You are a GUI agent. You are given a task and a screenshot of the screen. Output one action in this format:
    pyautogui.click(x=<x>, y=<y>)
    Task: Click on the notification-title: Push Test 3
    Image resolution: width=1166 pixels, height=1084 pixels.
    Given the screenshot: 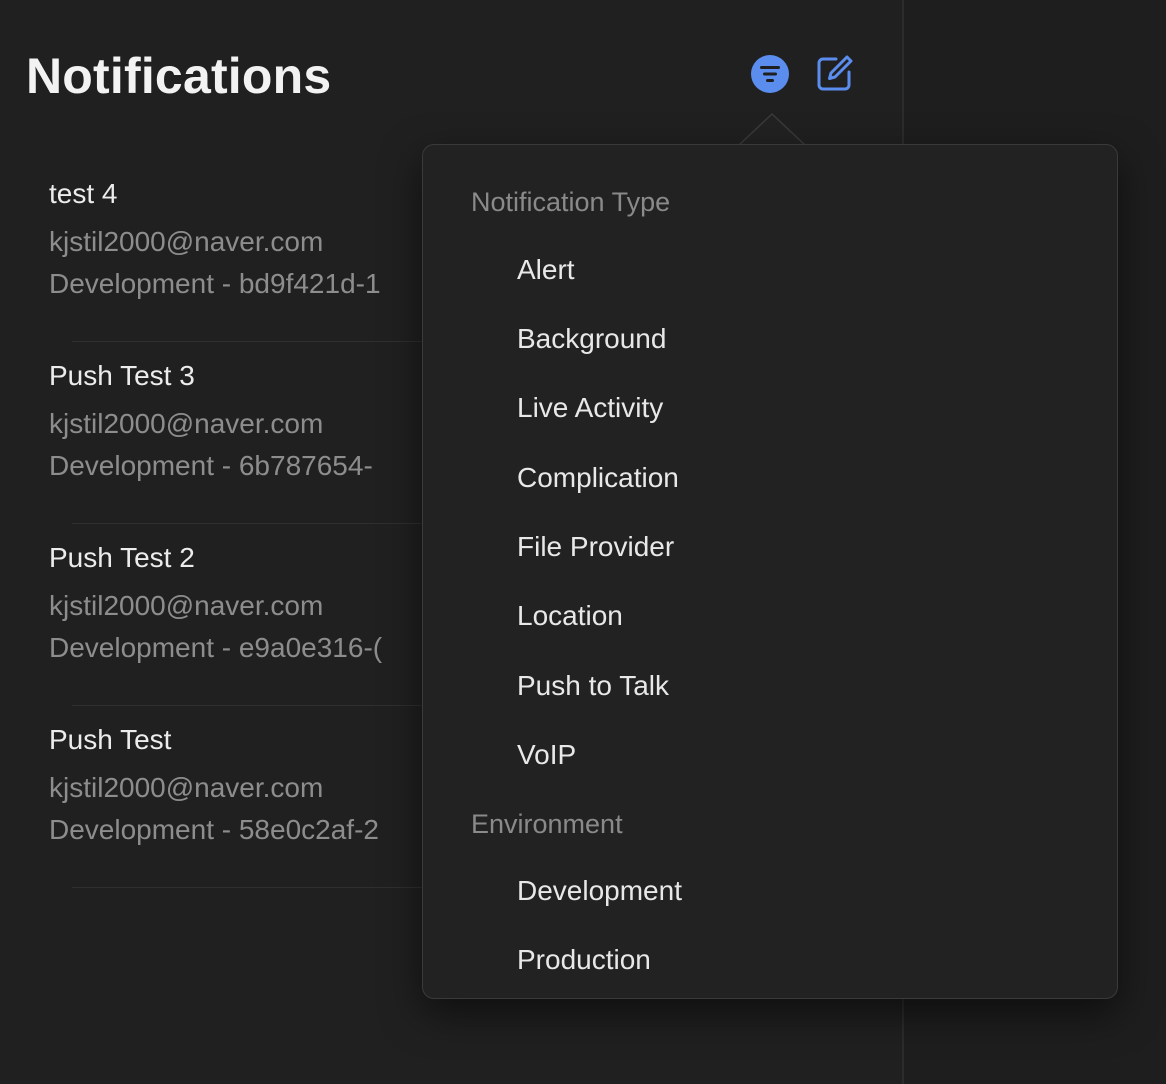 What is the action you would take?
    pyautogui.click(x=122, y=375)
    